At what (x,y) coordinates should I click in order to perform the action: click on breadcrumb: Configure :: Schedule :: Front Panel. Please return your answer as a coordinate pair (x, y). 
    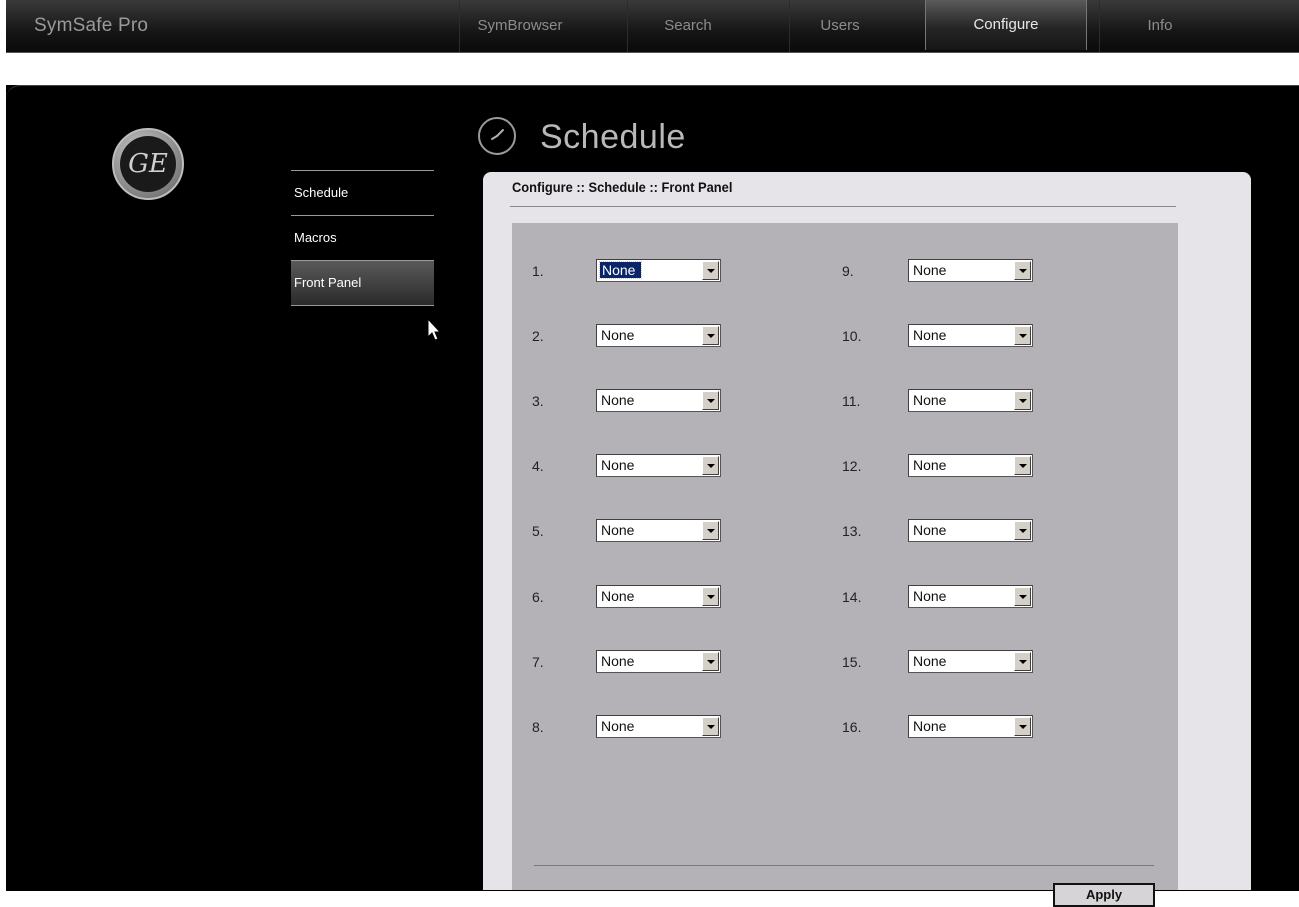
    Looking at the image, I should click on (622, 187).